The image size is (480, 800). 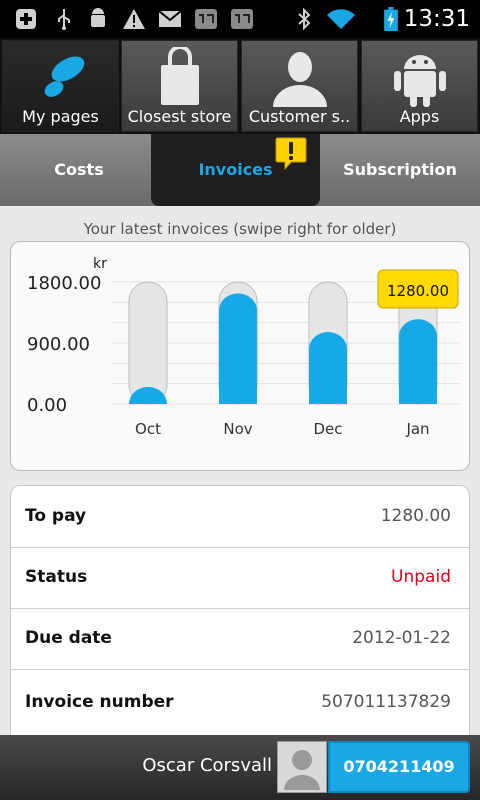 I want to click on alert-badge-icon, so click(x=291, y=153).